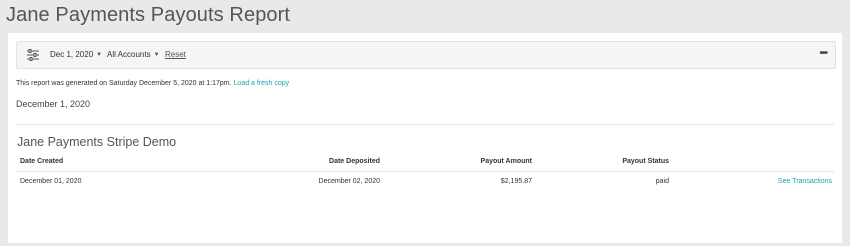  What do you see at coordinates (662, 181) in the screenshot?
I see `cell-payout-status: paid` at bounding box center [662, 181].